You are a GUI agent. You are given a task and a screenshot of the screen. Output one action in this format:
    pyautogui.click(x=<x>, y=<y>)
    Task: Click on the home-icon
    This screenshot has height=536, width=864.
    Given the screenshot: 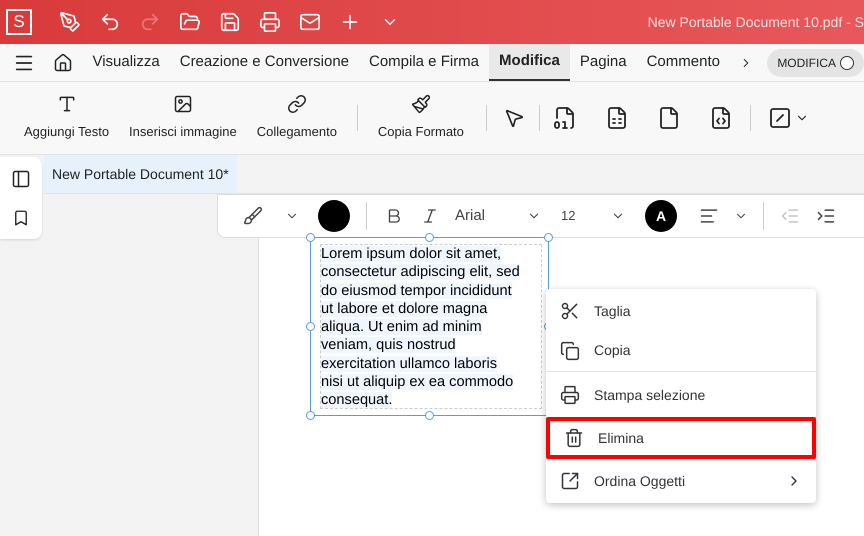 What is the action you would take?
    pyautogui.click(x=62, y=62)
    